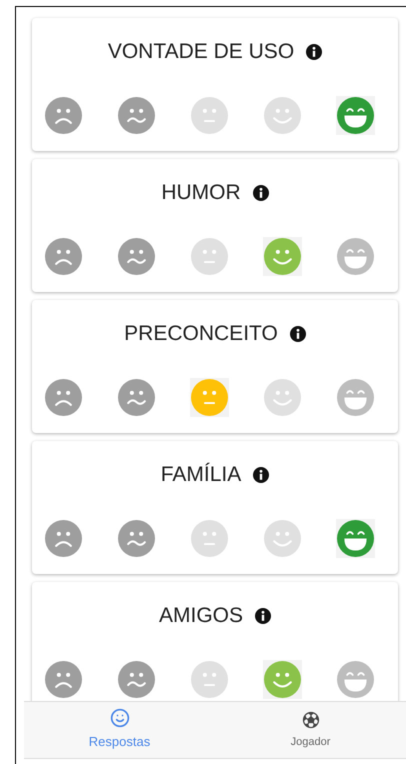 The height and width of the screenshot is (764, 406). What do you see at coordinates (201, 334) in the screenshot?
I see `card-title: PRECONCEITO` at bounding box center [201, 334].